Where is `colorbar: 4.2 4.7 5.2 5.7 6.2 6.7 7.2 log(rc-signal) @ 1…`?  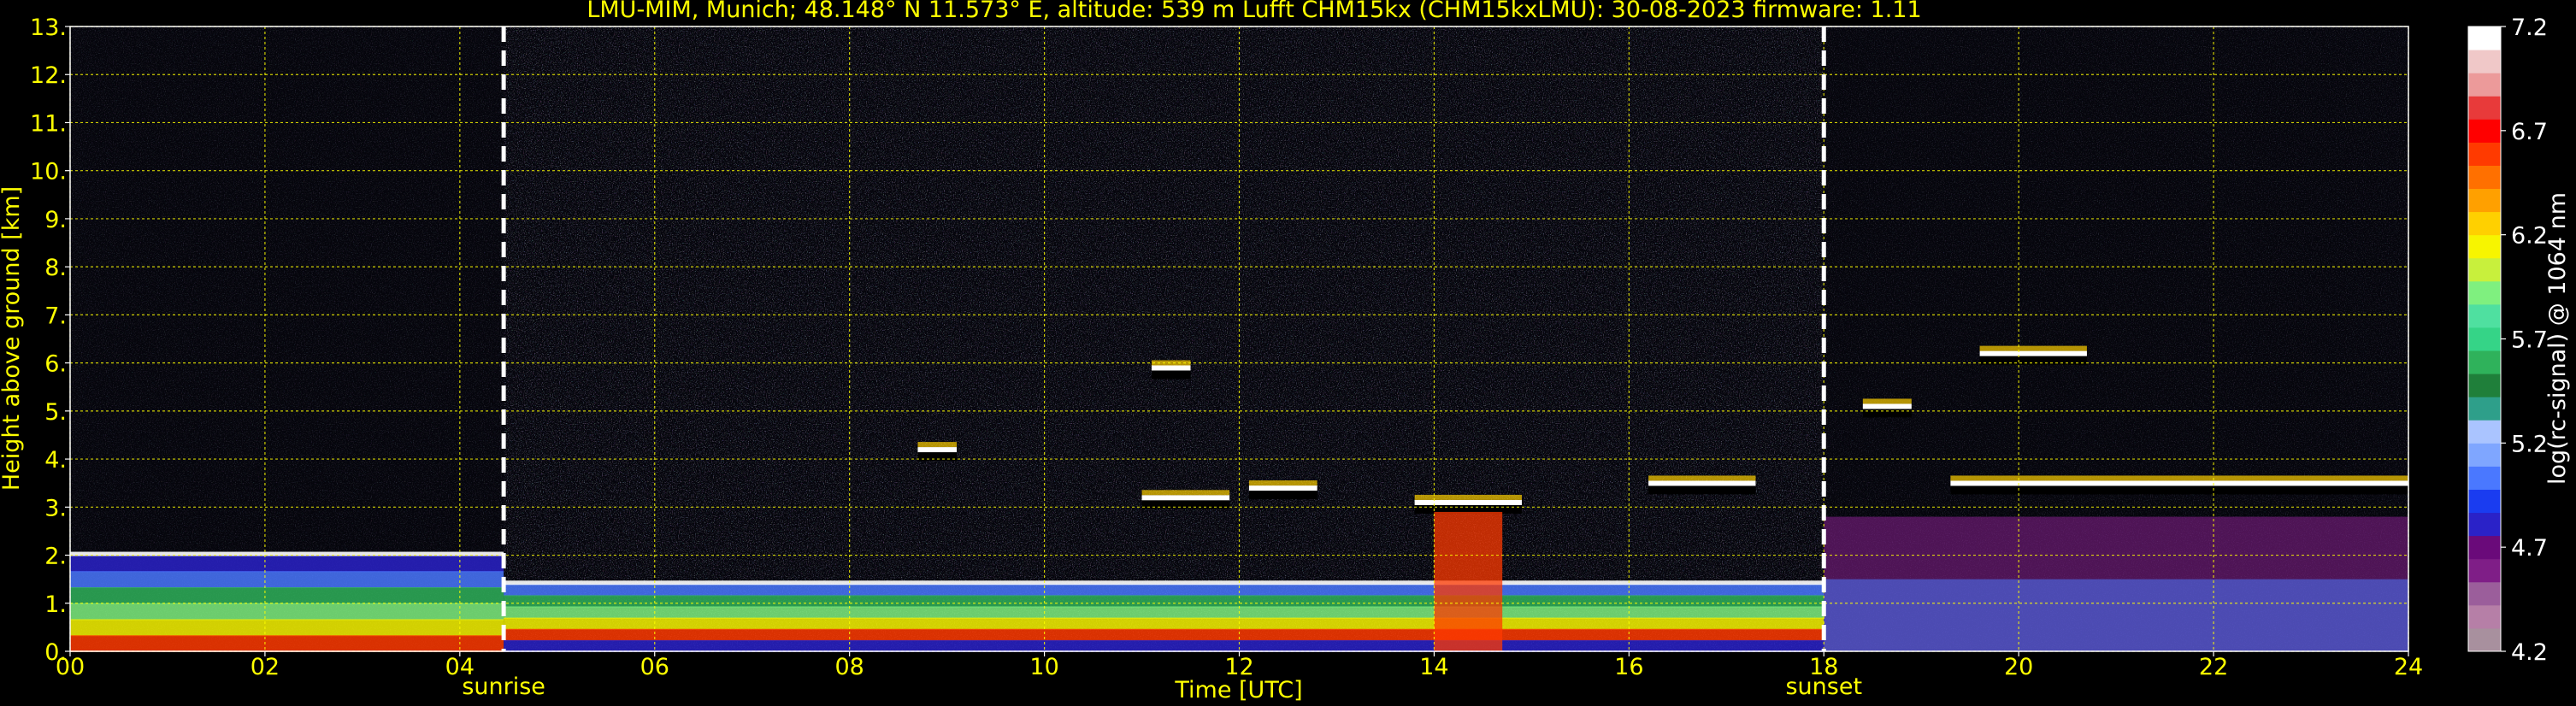 colorbar: 4.2 4.7 5.2 5.7 6.2 6.7 7.2 log(rc-signal) @ 1… is located at coordinates (2519, 340).